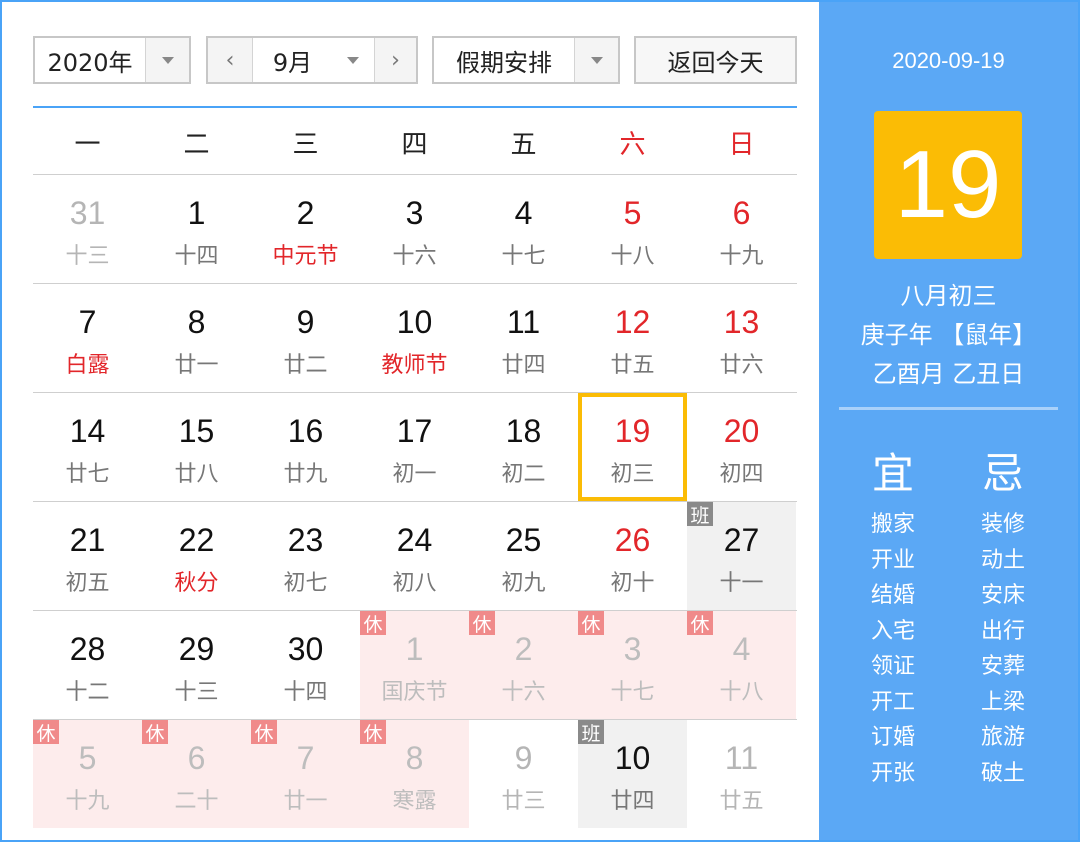 This screenshot has width=1080, height=842. What do you see at coordinates (893, 649) in the screenshot?
I see `yi-list: 搬家 开业 结婚 入宅 领证 开工 订婚 开张` at bounding box center [893, 649].